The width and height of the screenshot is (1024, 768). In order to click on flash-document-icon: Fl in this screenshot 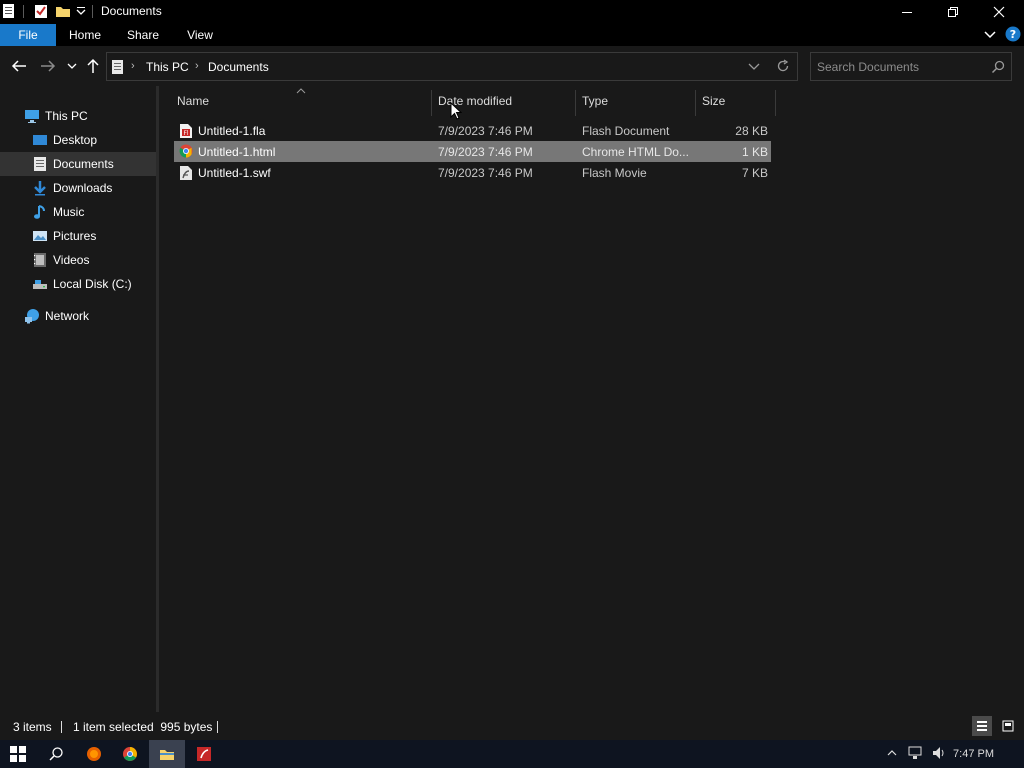, I will do `click(186, 131)`.